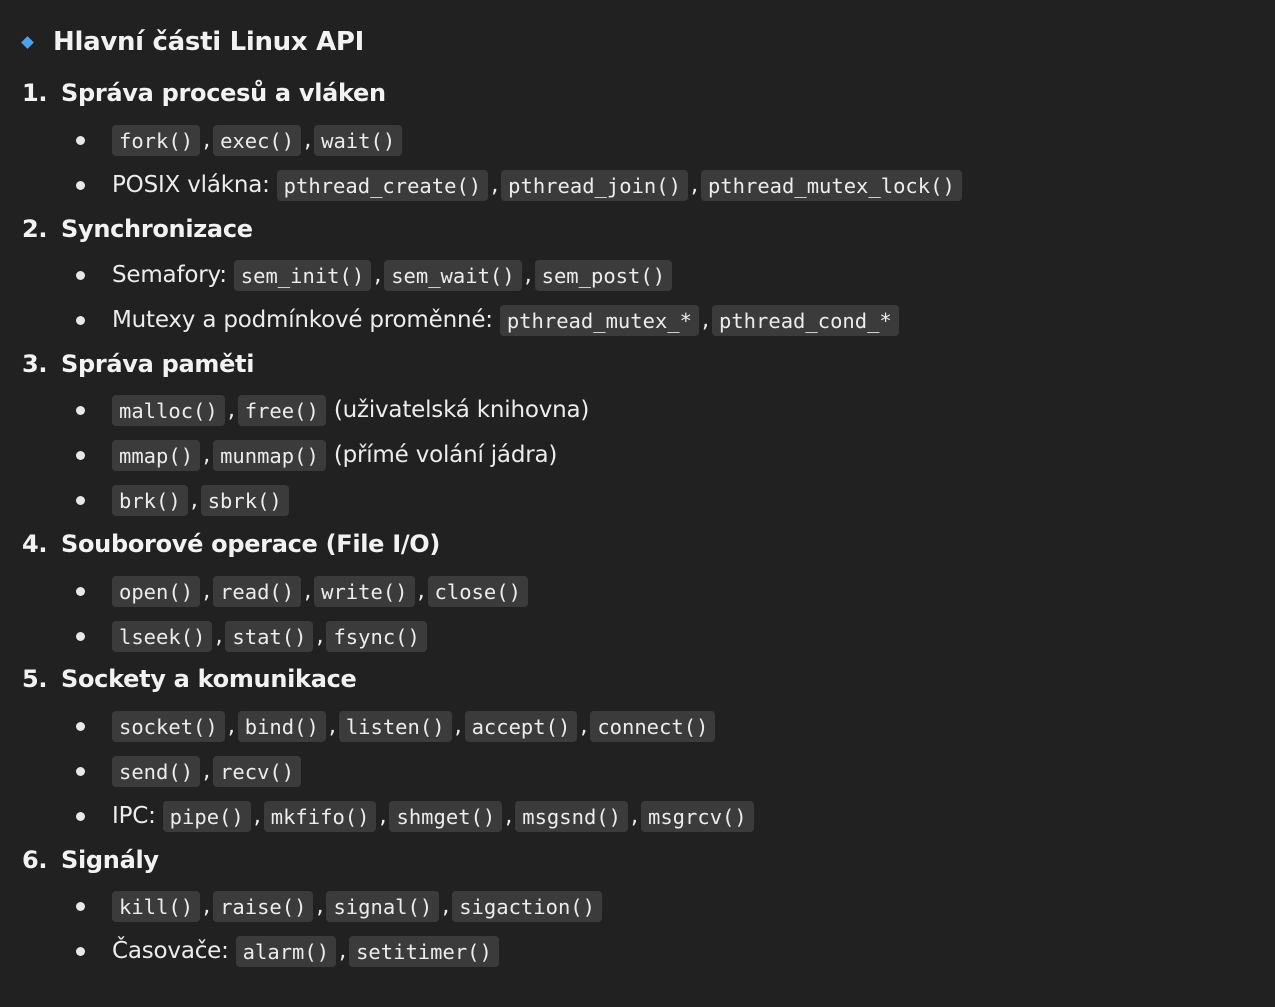  Describe the element at coordinates (603, 275) in the screenshot. I see `code-snippet: sem_post()` at that location.